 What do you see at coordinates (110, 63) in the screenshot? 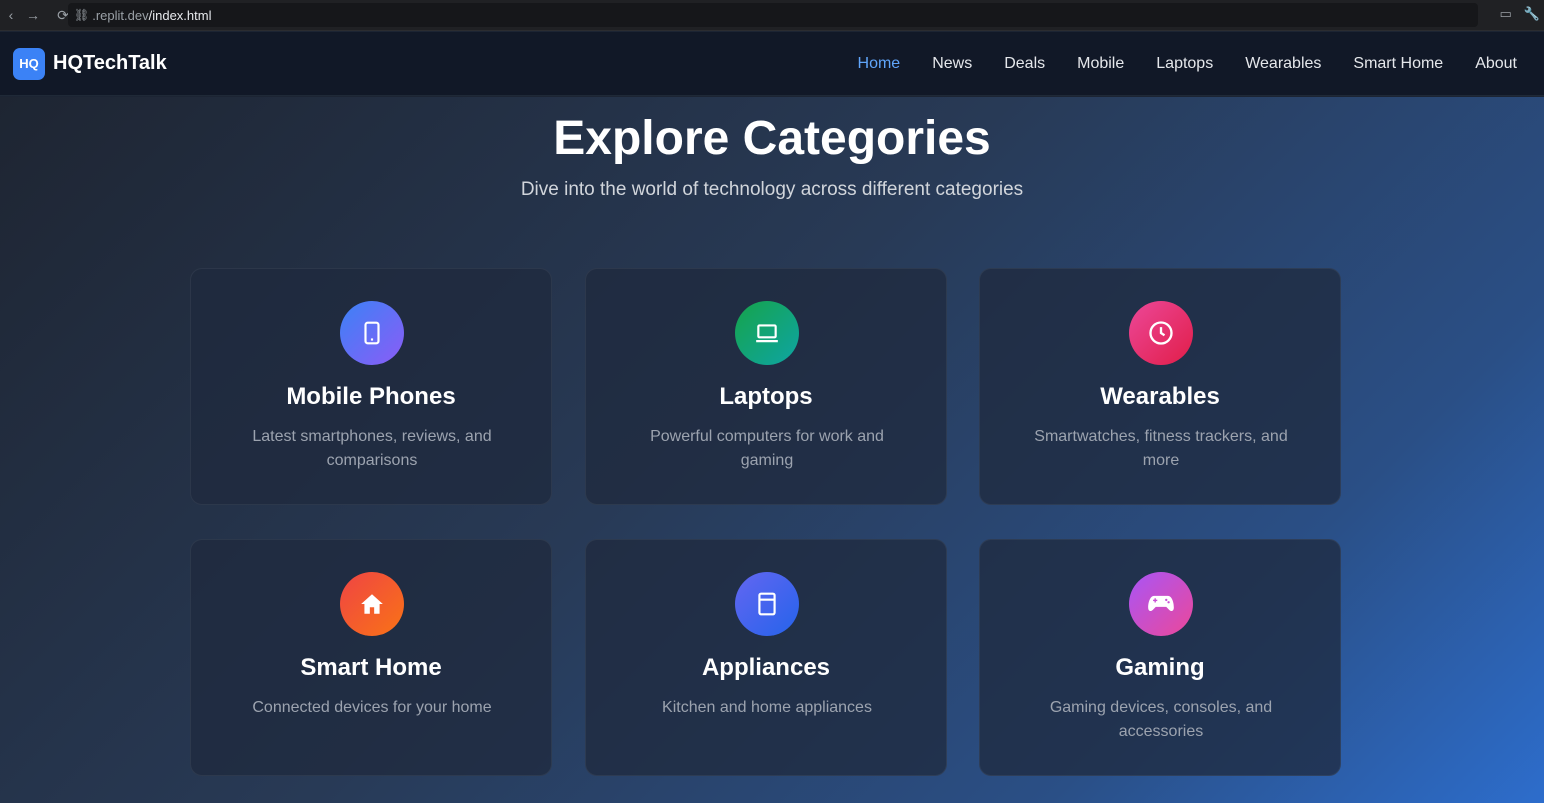
I see `brand-name: HQTechTalk` at bounding box center [110, 63].